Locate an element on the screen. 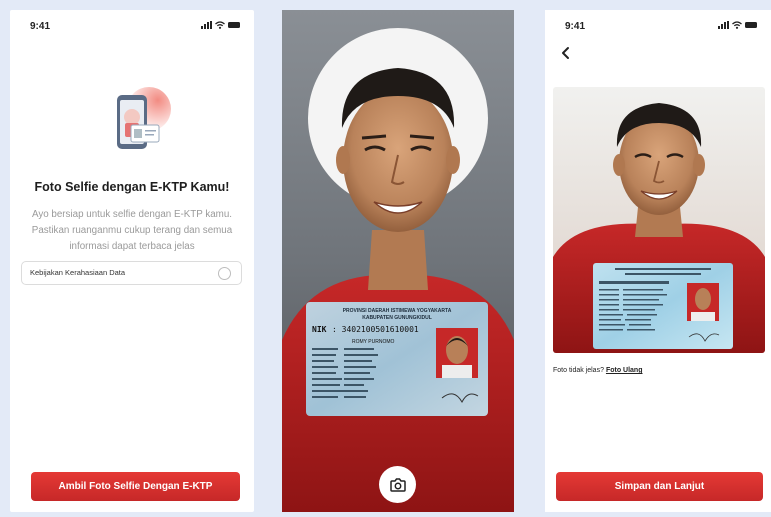 The height and width of the screenshot is (517, 771). card-name: ROMY PURNOMO is located at coordinates (373, 342).